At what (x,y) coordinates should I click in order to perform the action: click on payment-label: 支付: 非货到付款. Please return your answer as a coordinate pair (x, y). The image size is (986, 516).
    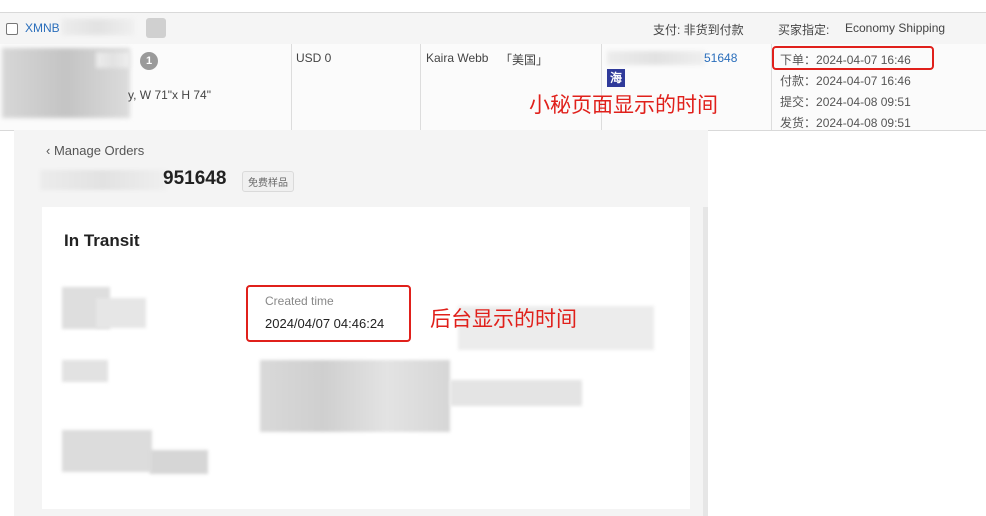
    Looking at the image, I should click on (698, 30).